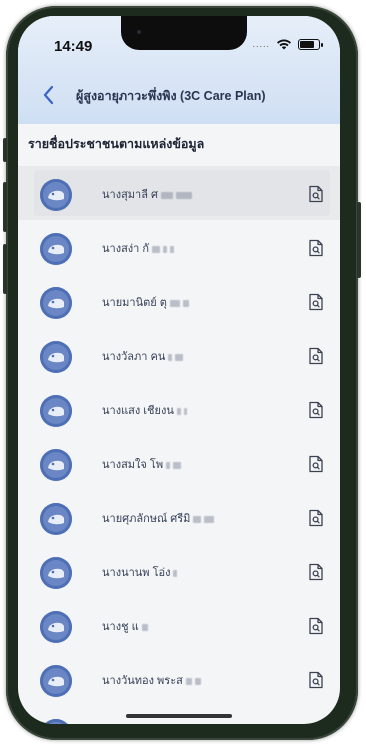 This screenshot has height=746, width=366. I want to click on battery-level, so click(307, 44).